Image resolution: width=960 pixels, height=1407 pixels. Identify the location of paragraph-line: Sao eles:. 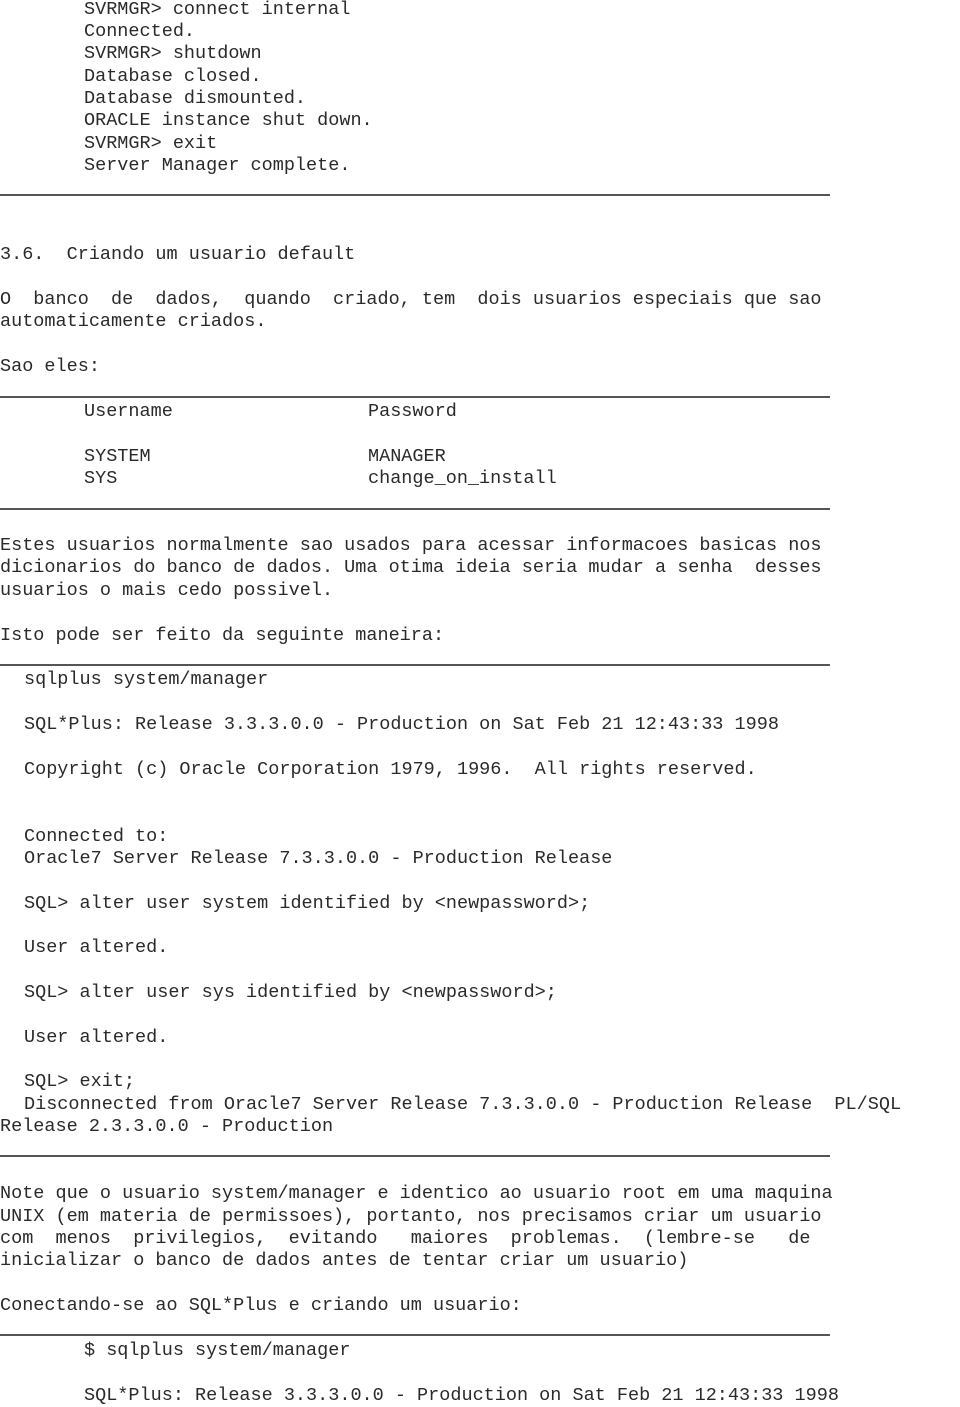
(50, 366).